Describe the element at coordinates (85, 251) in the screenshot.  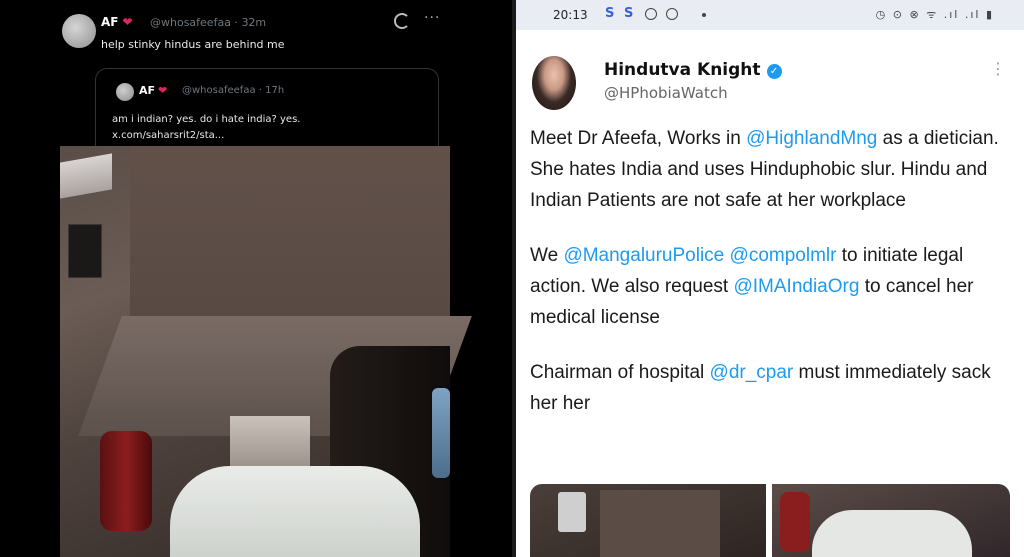
I see `photo-switch` at that location.